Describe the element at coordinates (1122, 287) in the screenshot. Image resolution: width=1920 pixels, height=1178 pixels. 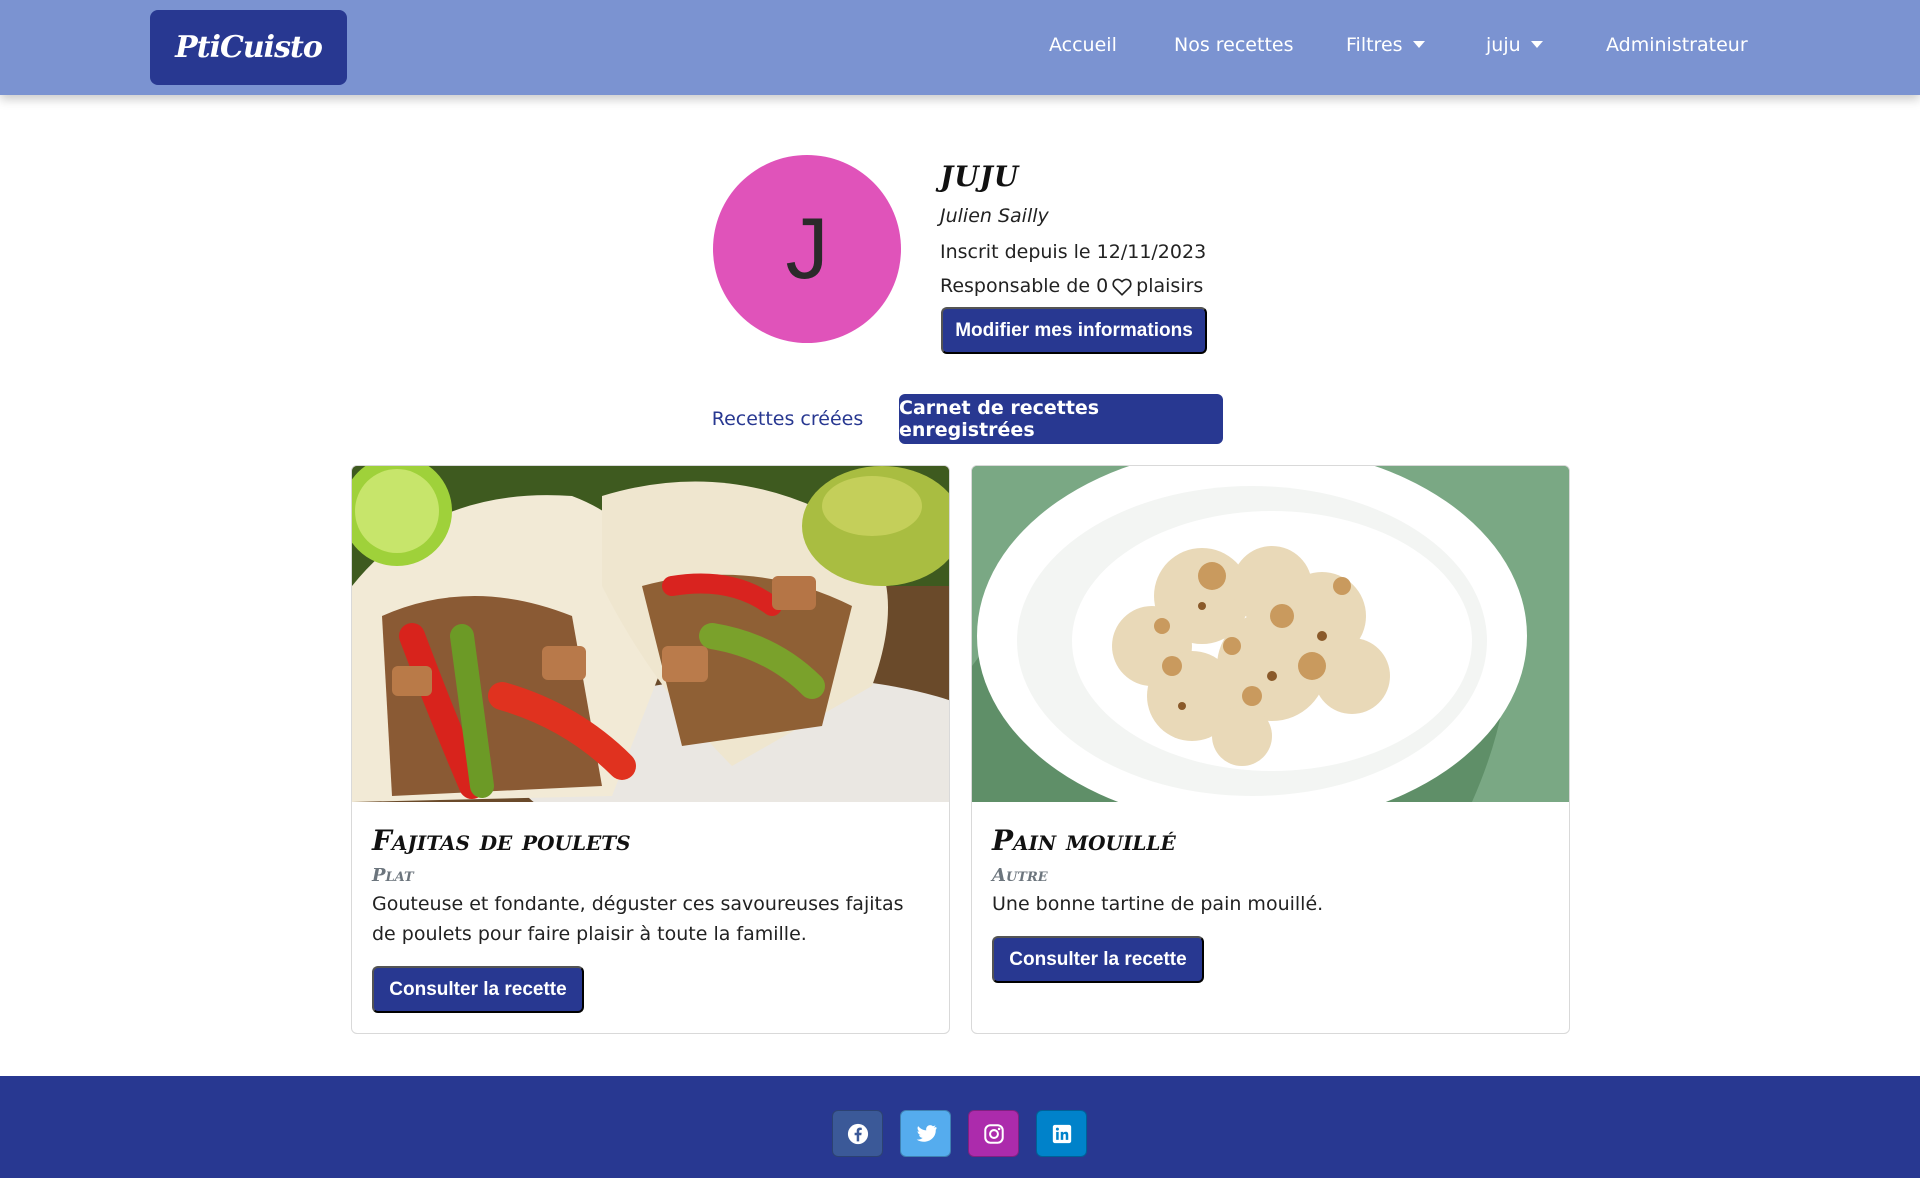
I see `heart-icon` at that location.